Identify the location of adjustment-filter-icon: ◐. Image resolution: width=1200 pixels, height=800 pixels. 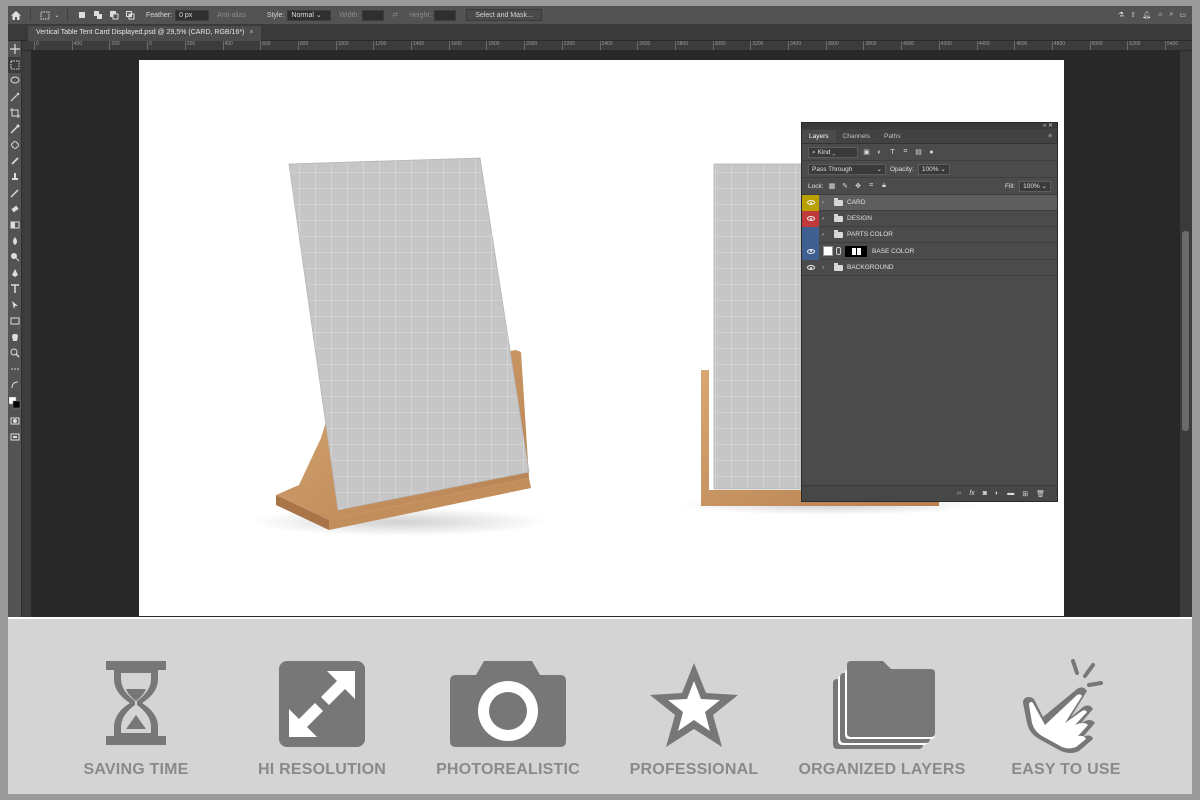
(879, 152).